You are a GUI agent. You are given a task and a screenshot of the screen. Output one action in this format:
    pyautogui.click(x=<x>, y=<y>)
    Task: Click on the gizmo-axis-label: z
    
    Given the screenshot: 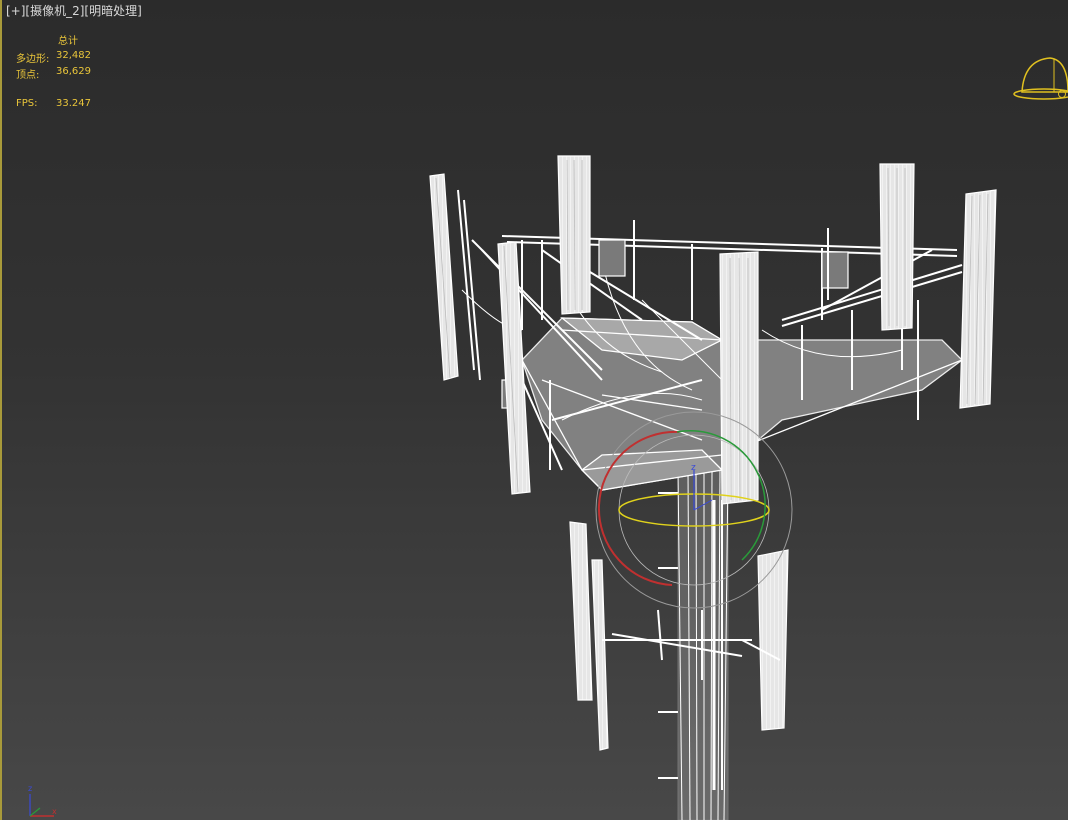 What is the action you would take?
    pyautogui.click(x=693, y=468)
    